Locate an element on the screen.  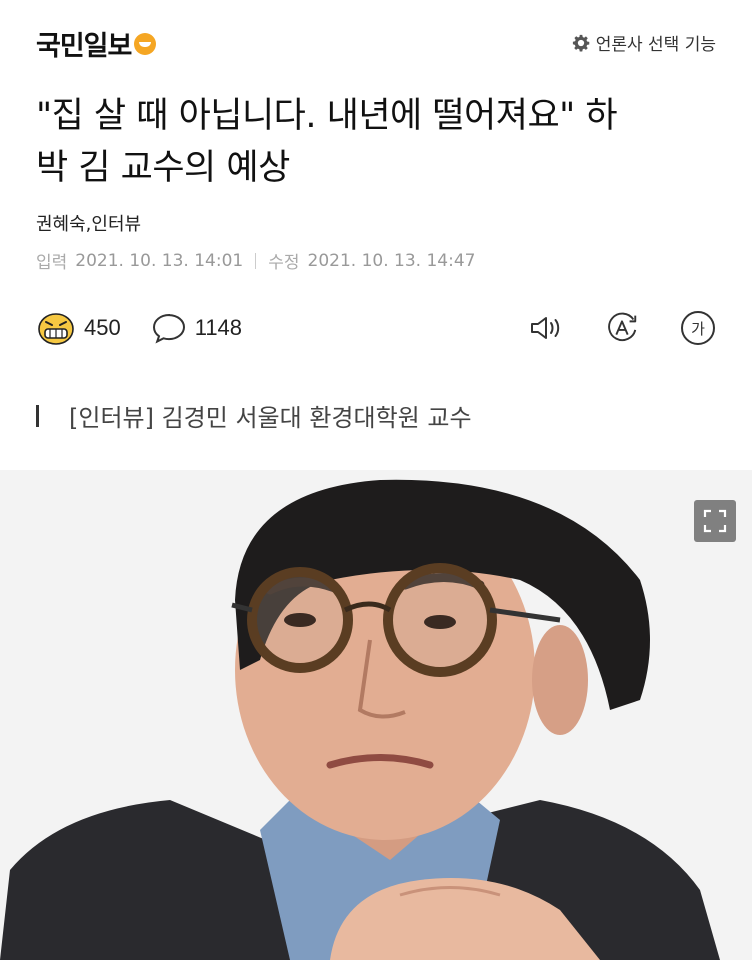
byline: 권혜숙,인터뷰 is located at coordinates (89, 224).